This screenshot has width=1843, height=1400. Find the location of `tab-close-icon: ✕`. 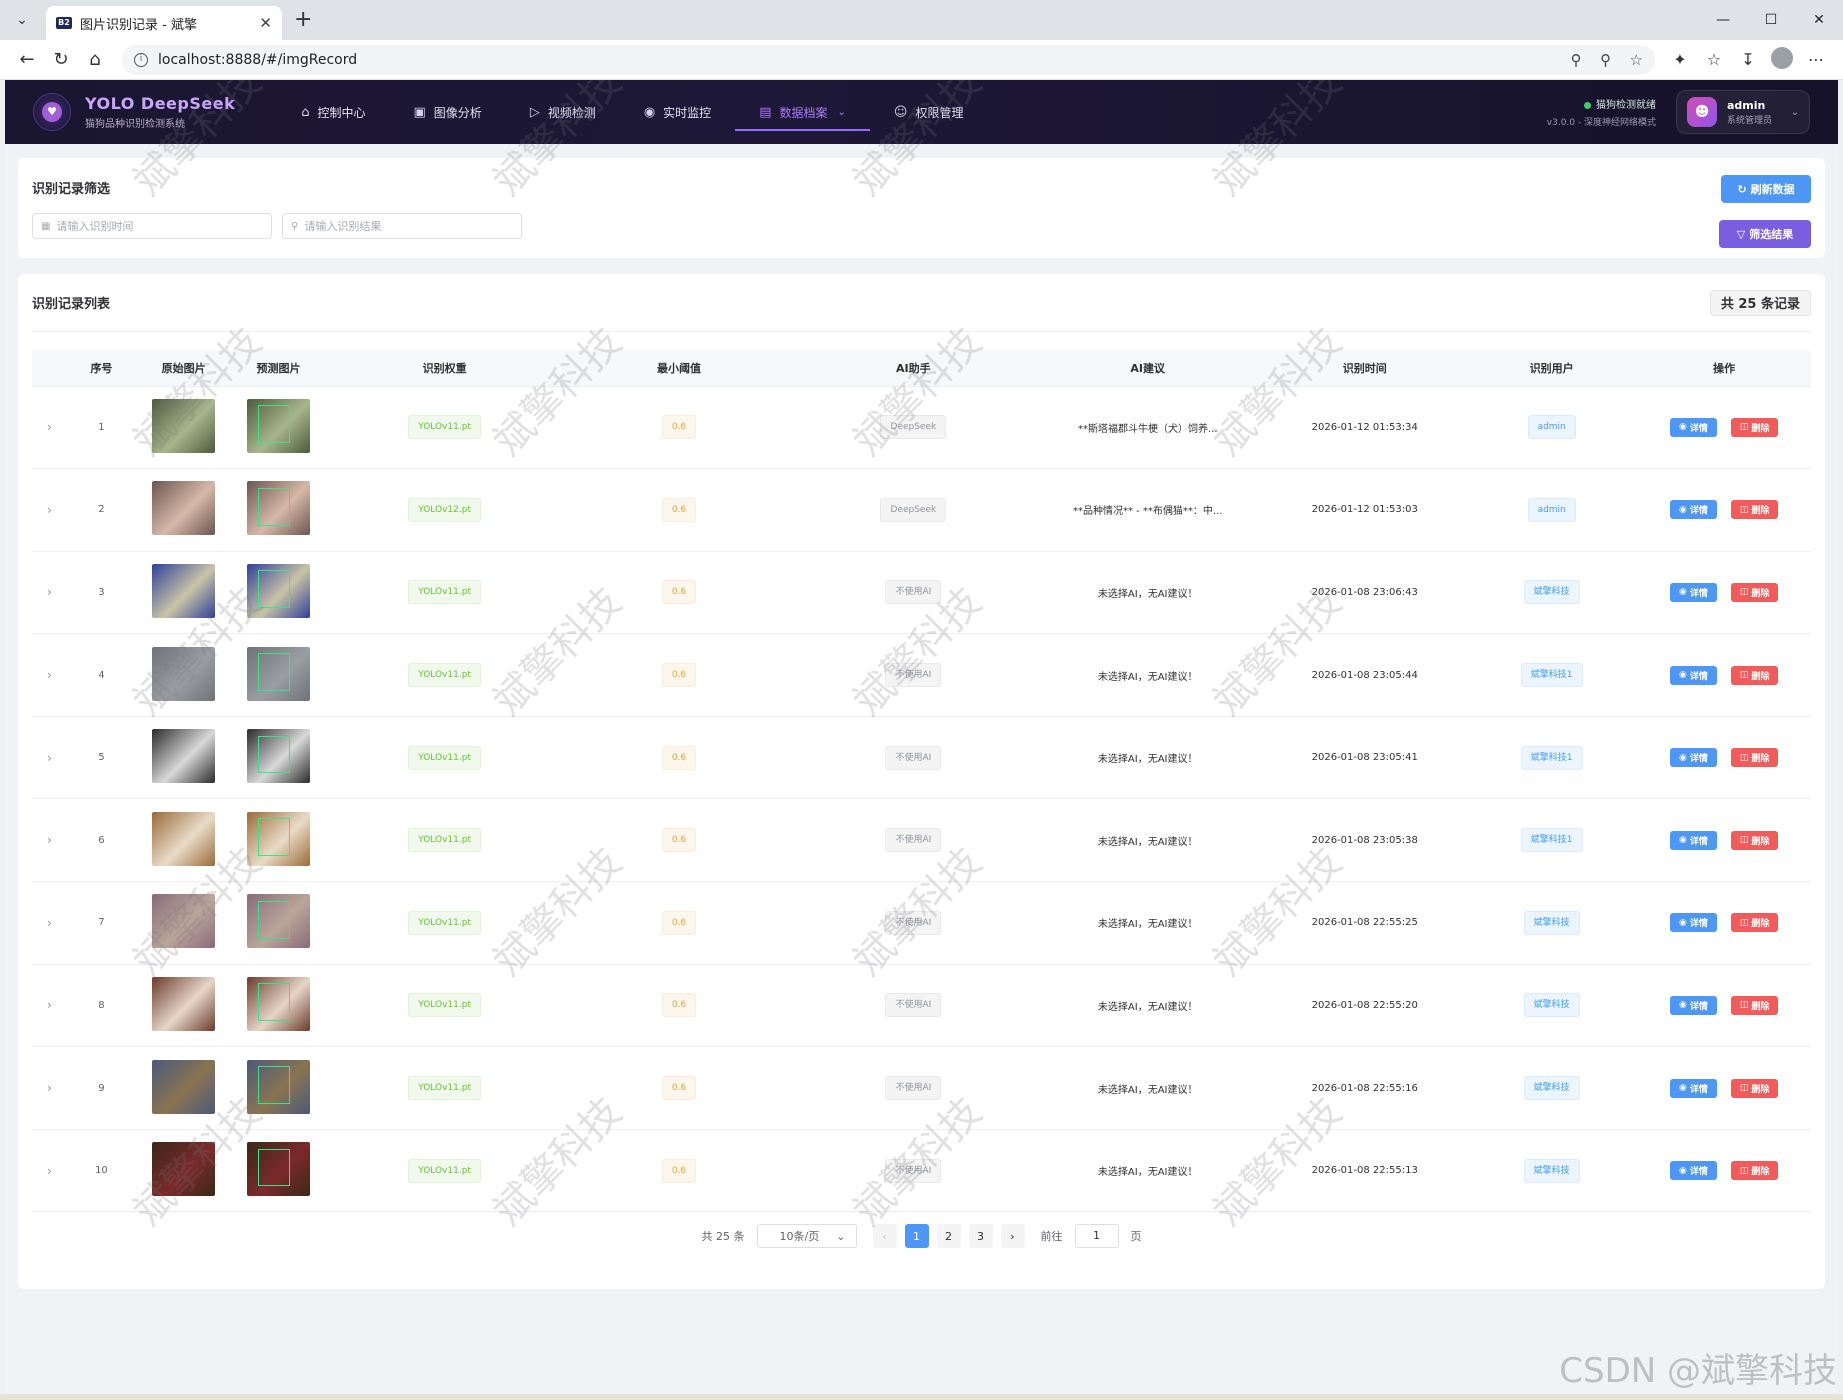

tab-close-icon: ✕ is located at coordinates (265, 23).